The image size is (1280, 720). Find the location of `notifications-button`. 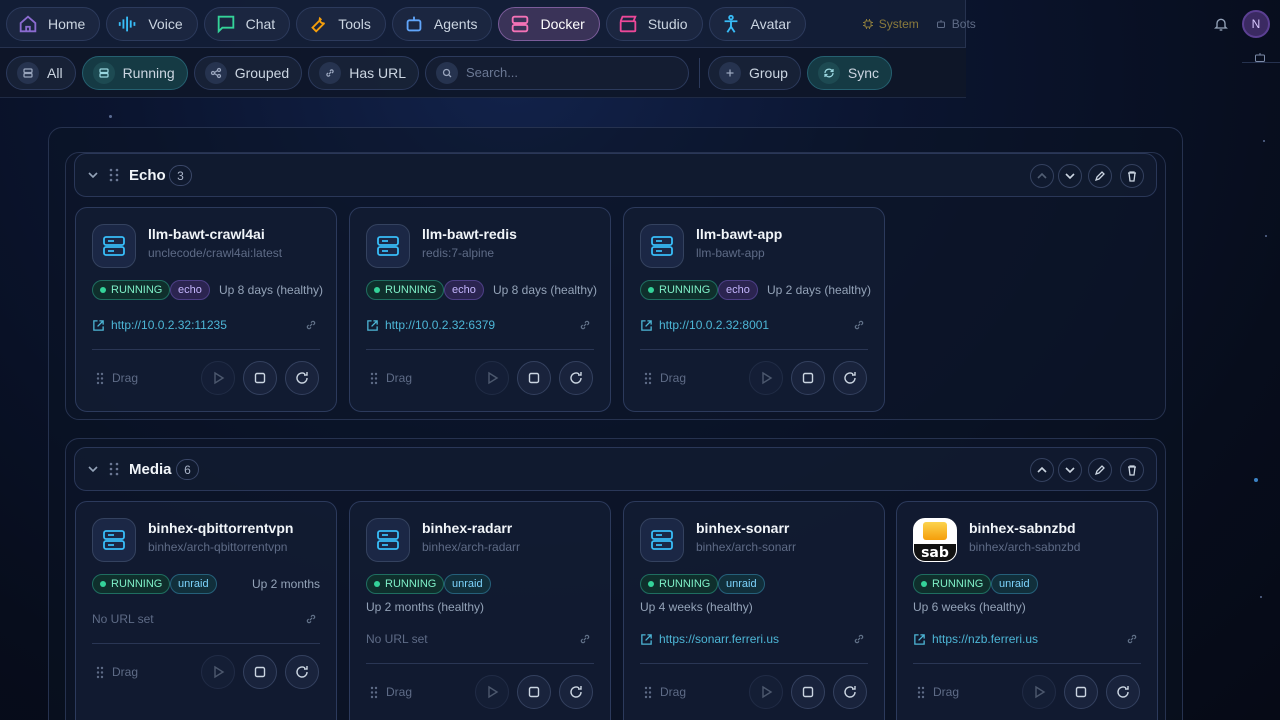

notifications-button is located at coordinates (1221, 24).